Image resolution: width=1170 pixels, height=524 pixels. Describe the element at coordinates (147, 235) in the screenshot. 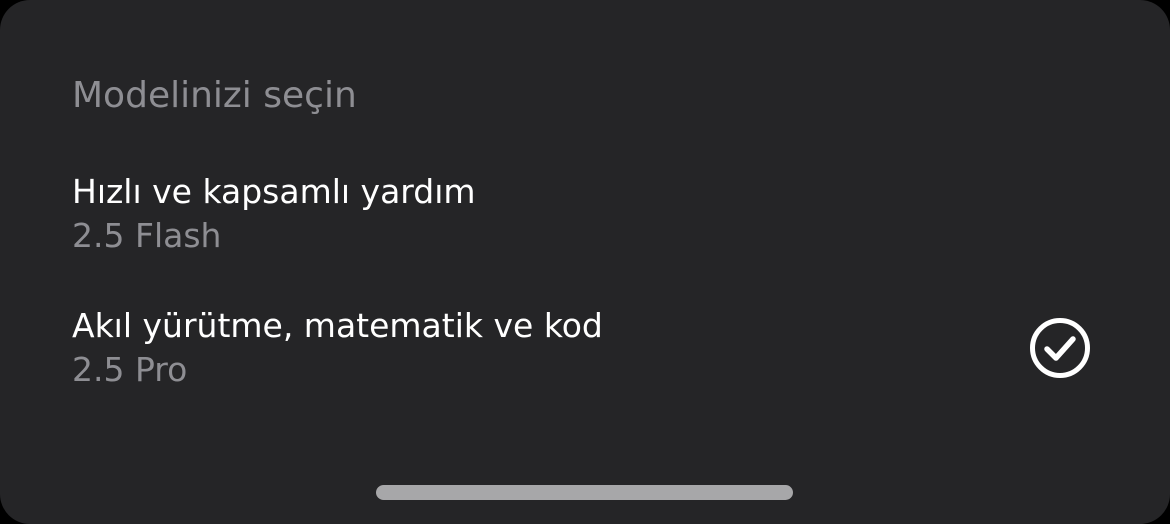

I see `model-option-name: 2.5 Flash` at that location.